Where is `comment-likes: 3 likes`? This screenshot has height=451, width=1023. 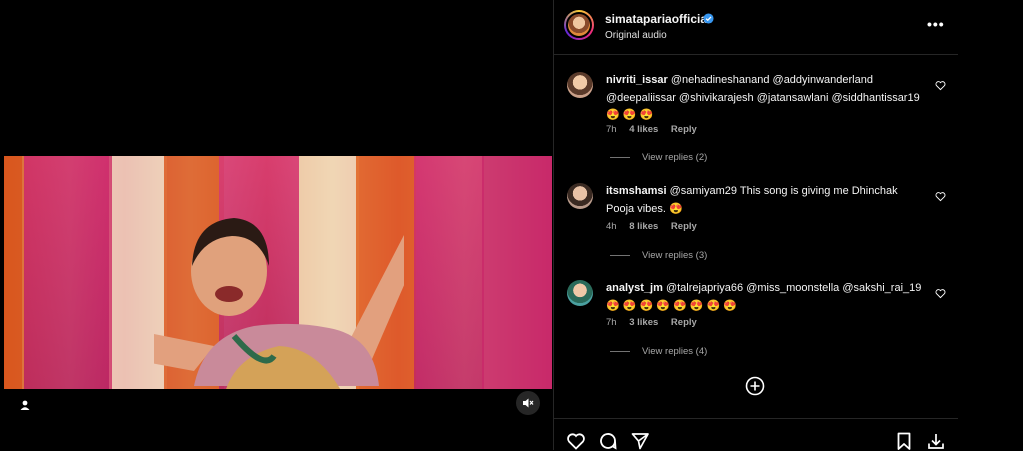 comment-likes: 3 likes is located at coordinates (643, 322).